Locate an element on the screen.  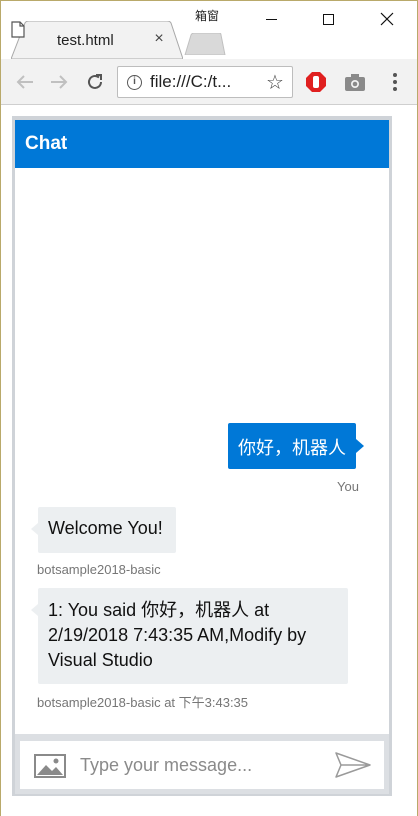
chat-input-area is located at coordinates (202, 764).